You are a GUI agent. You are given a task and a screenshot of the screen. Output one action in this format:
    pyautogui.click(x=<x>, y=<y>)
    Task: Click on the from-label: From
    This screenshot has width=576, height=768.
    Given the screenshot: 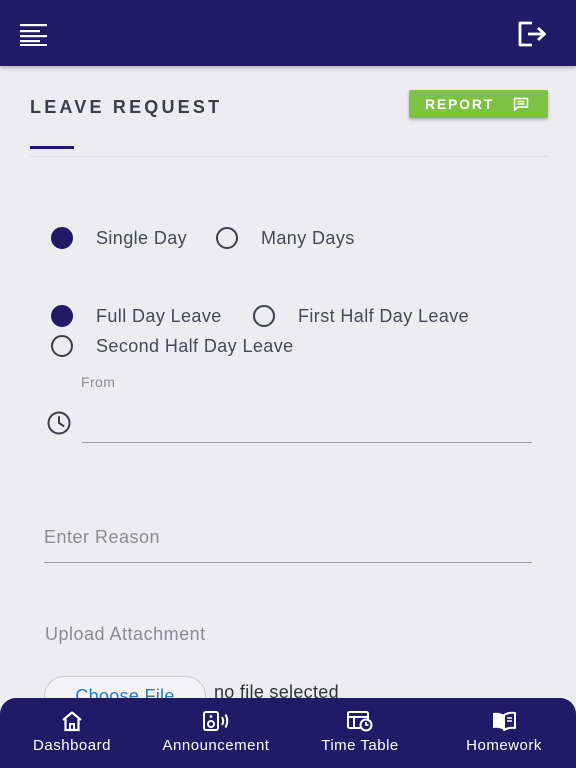 What is the action you would take?
    pyautogui.click(x=98, y=382)
    